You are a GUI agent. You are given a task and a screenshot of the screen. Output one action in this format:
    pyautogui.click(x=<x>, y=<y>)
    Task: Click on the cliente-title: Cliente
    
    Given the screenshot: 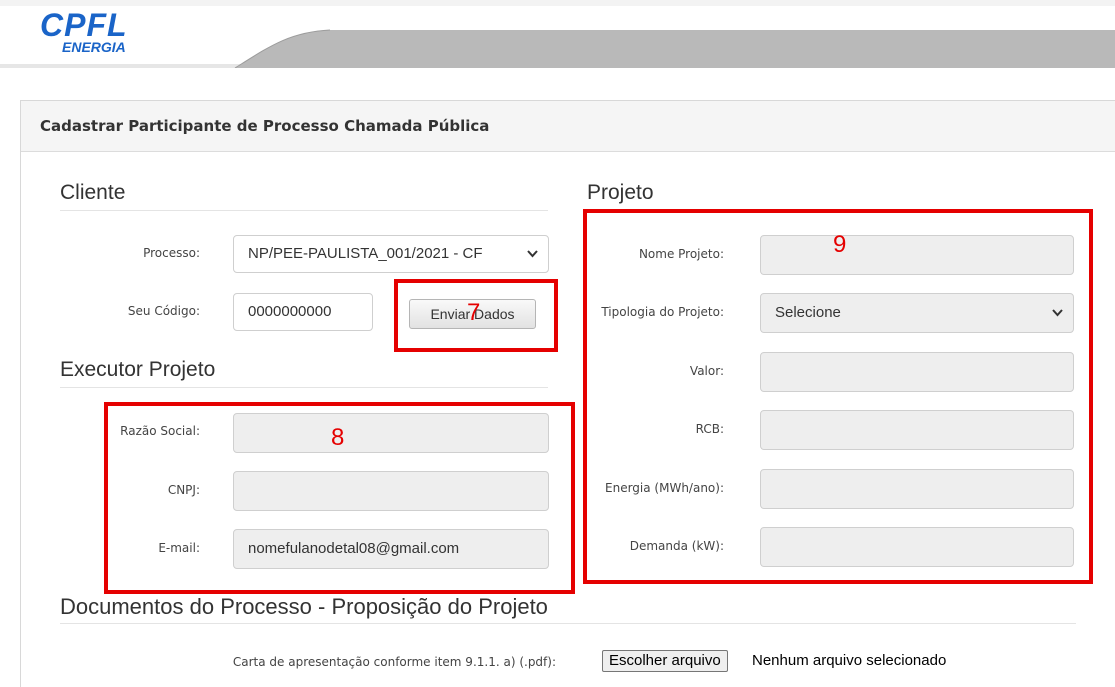 What is the action you would take?
    pyautogui.click(x=93, y=192)
    